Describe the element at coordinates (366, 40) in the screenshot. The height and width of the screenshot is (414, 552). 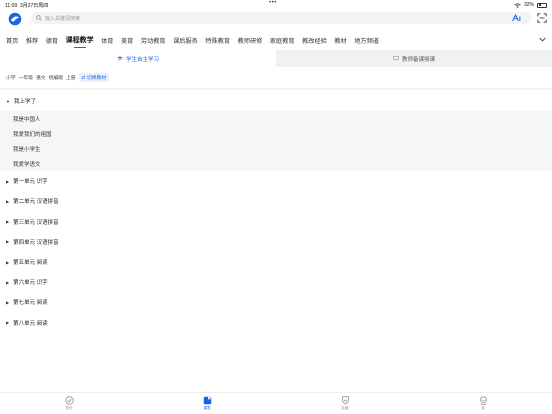
I see `tab-category-13: 地方频道` at that location.